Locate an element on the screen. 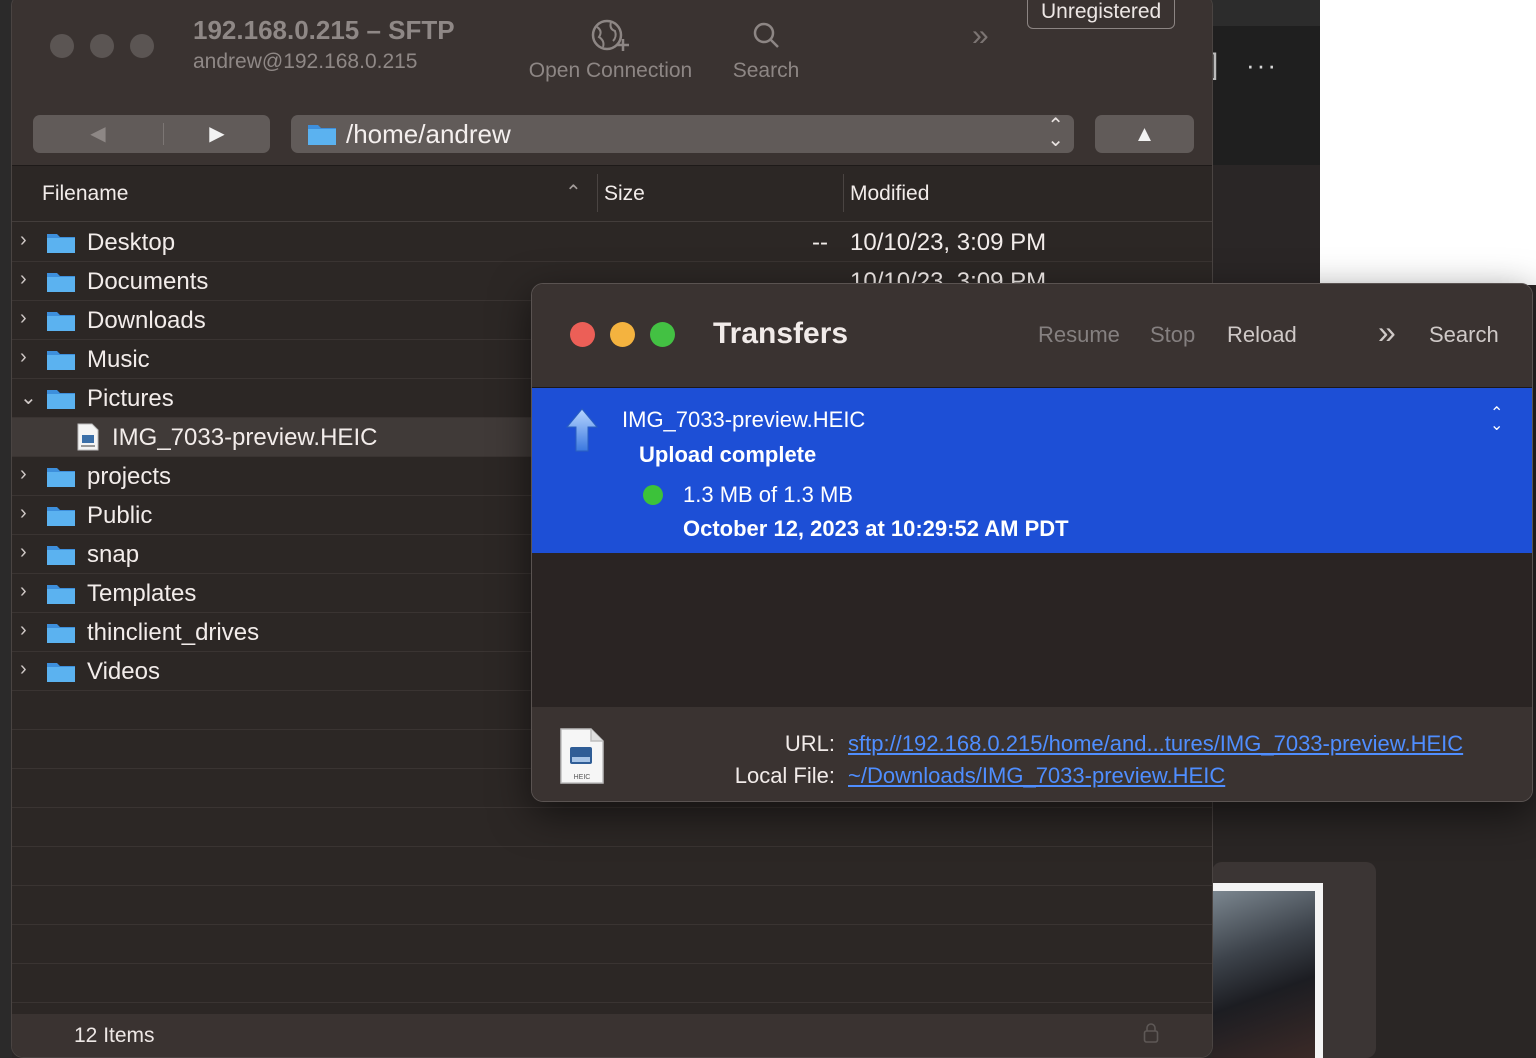 The width and height of the screenshot is (1536, 1058). window-subtitle: andrew@192.168.0.215 is located at coordinates (305, 61).